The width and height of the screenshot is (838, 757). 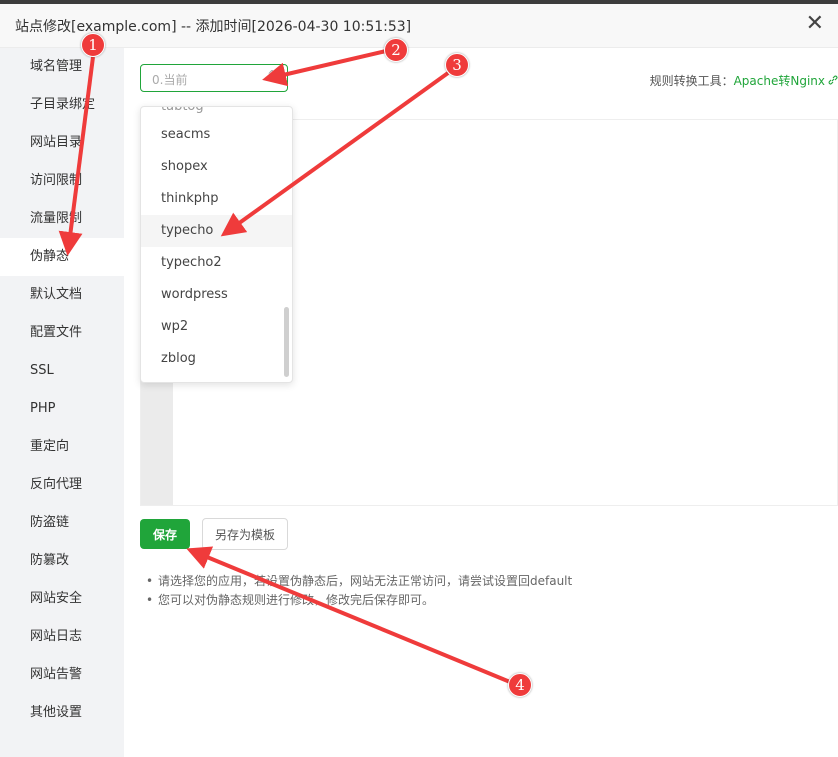 I want to click on apache-to-nginx-link: Apache转Nginx, so click(x=779, y=81).